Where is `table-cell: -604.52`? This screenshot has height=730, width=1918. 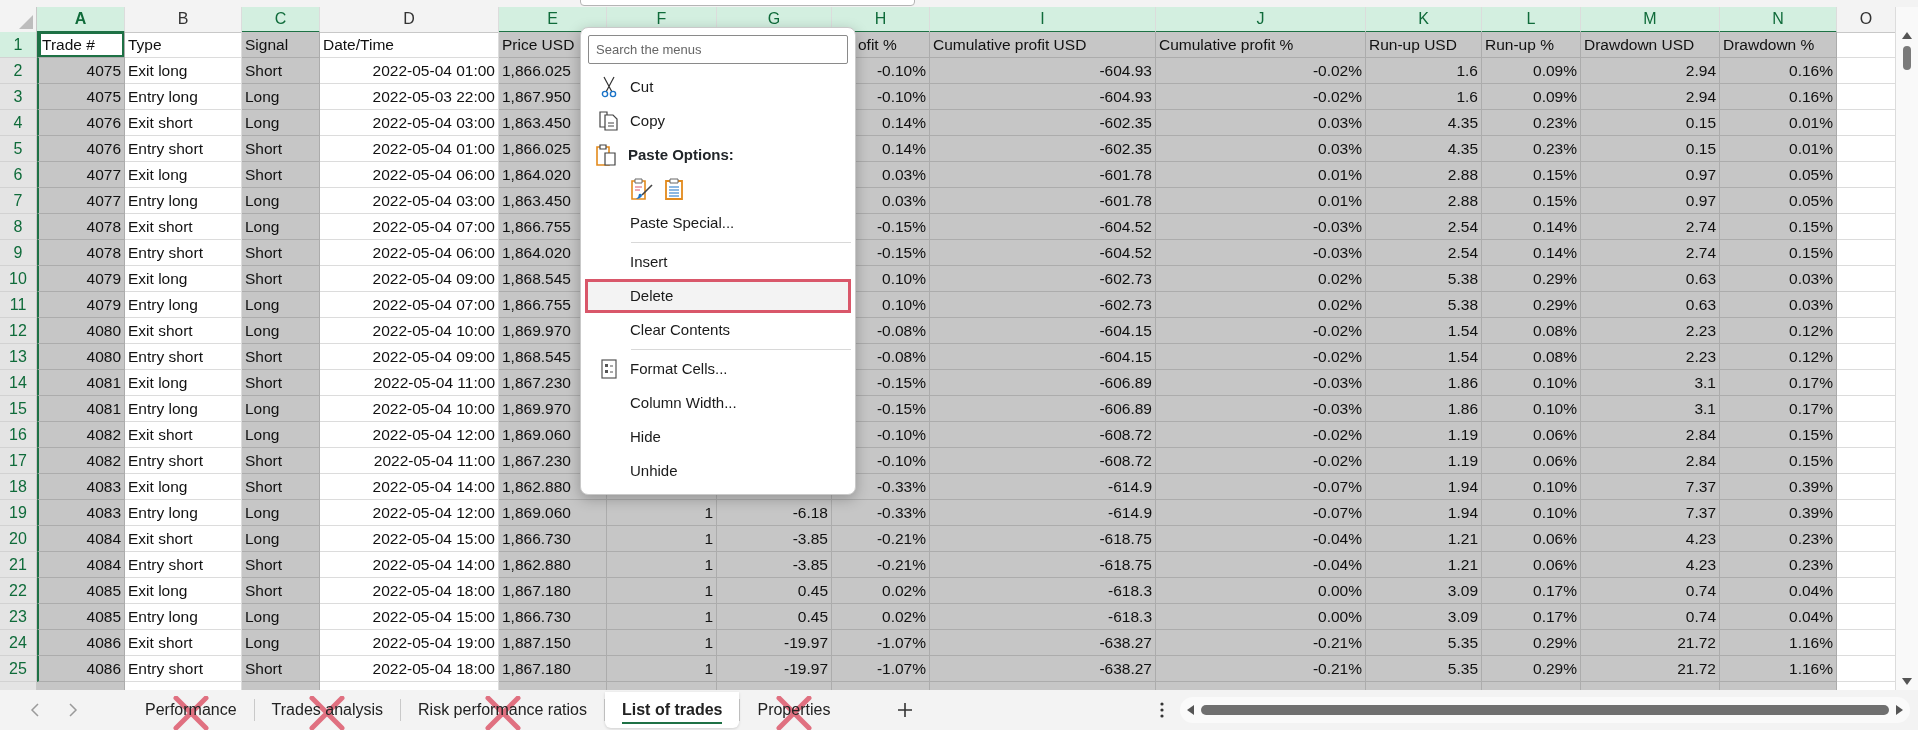
table-cell: -604.52 is located at coordinates (1043, 227).